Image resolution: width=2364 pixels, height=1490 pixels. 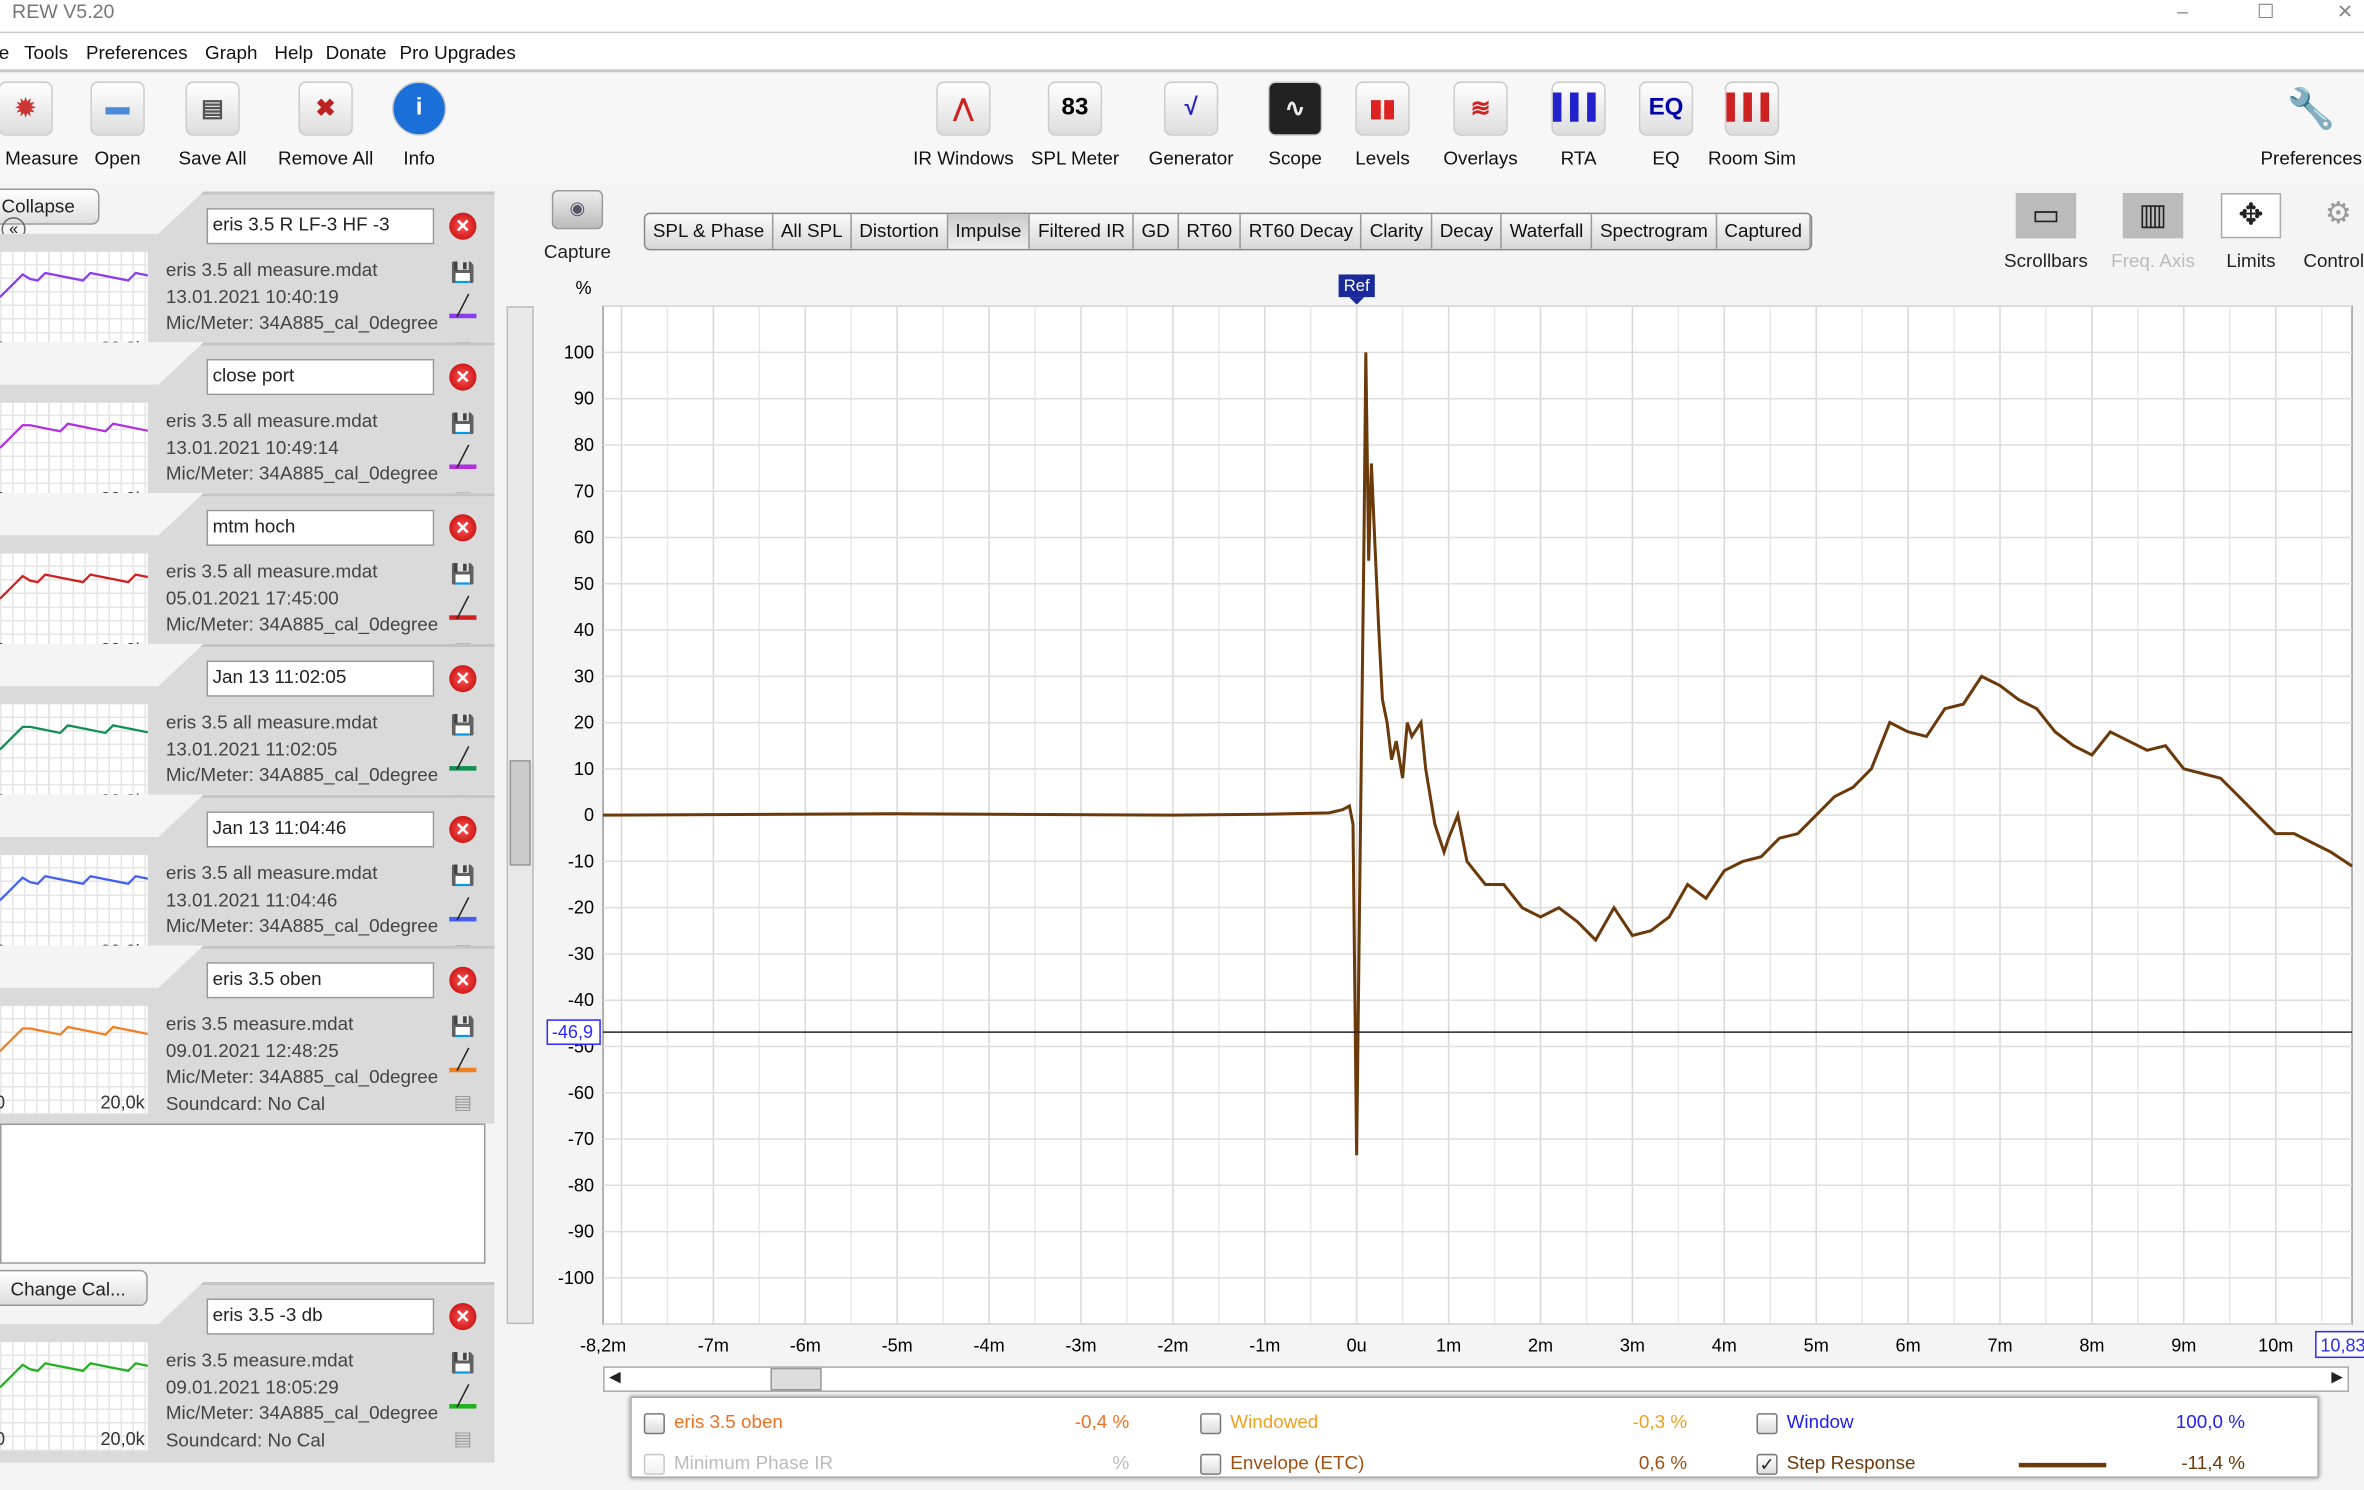 What do you see at coordinates (320, 829) in the screenshot?
I see `measurement-name-input: Jan 13 11:04:46` at bounding box center [320, 829].